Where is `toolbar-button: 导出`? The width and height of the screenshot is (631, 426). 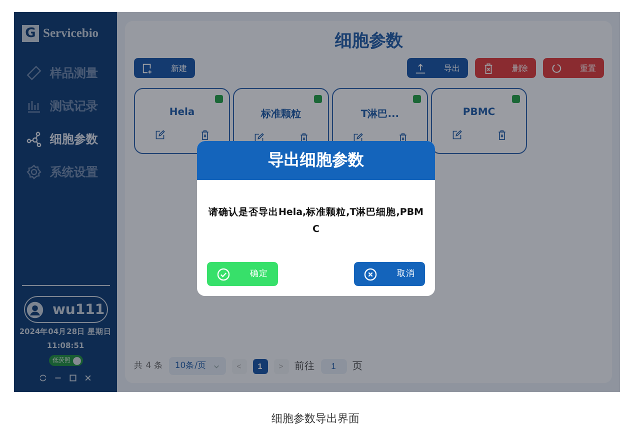 toolbar-button: 导出 is located at coordinates (437, 68).